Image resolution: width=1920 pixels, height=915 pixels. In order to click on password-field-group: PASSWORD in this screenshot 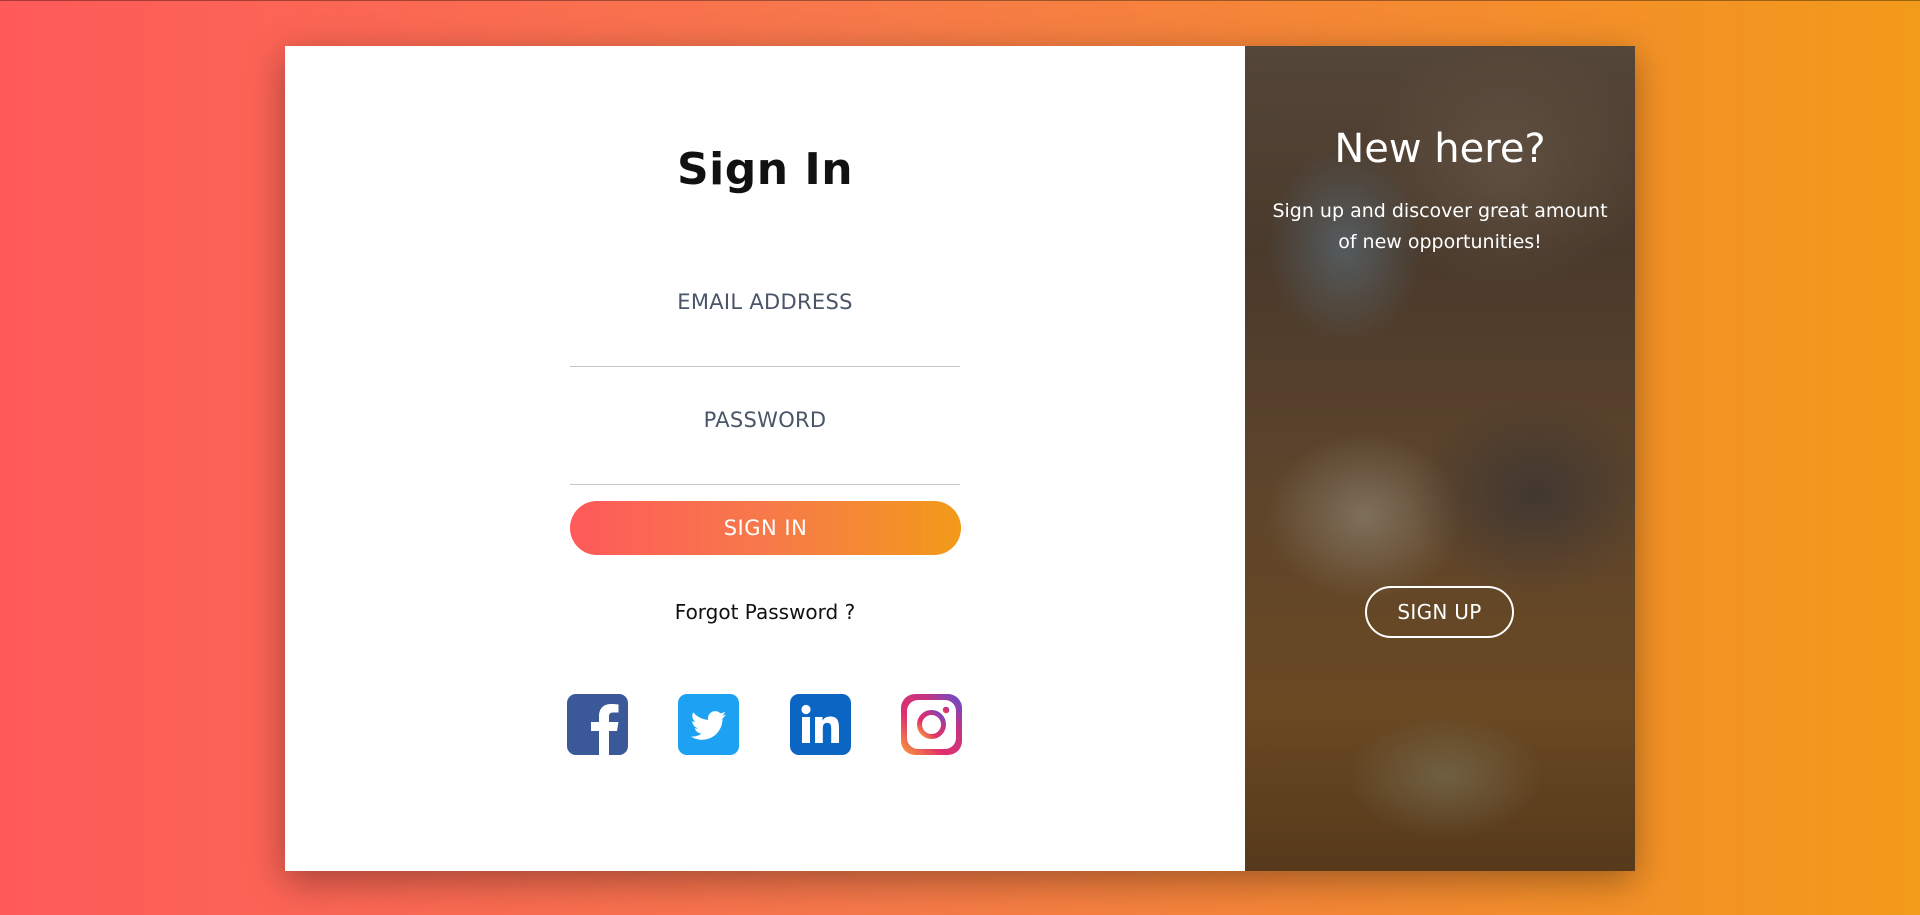, I will do `click(765, 446)`.